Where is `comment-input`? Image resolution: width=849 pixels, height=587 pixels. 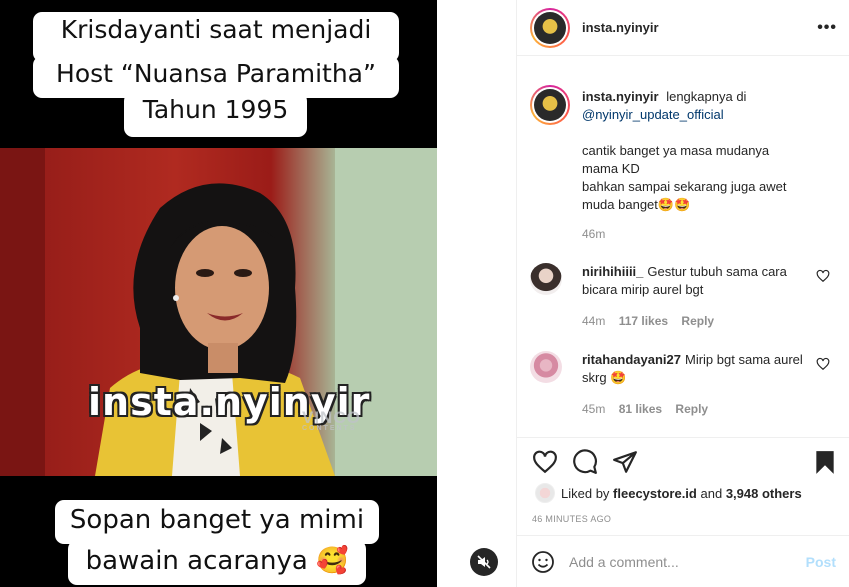 comment-input is located at coordinates (687, 562).